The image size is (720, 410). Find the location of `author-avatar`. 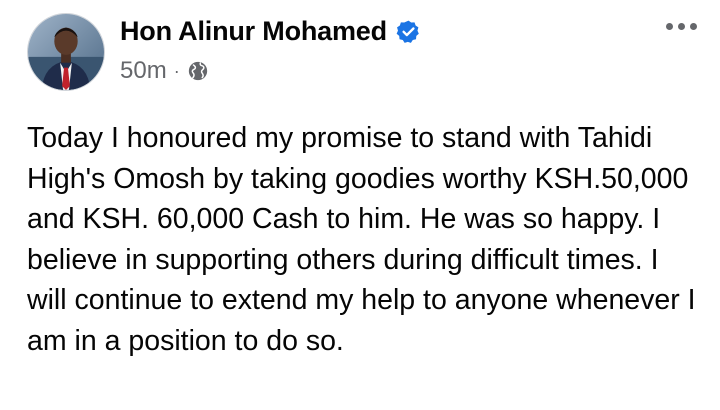

author-avatar is located at coordinates (66, 52).